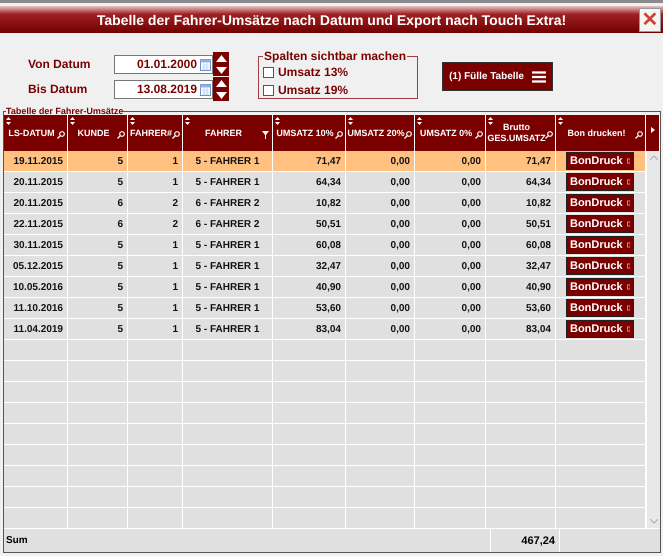 This screenshot has width=663, height=556. I want to click on column-header: UMSATZ 0%, so click(450, 133).